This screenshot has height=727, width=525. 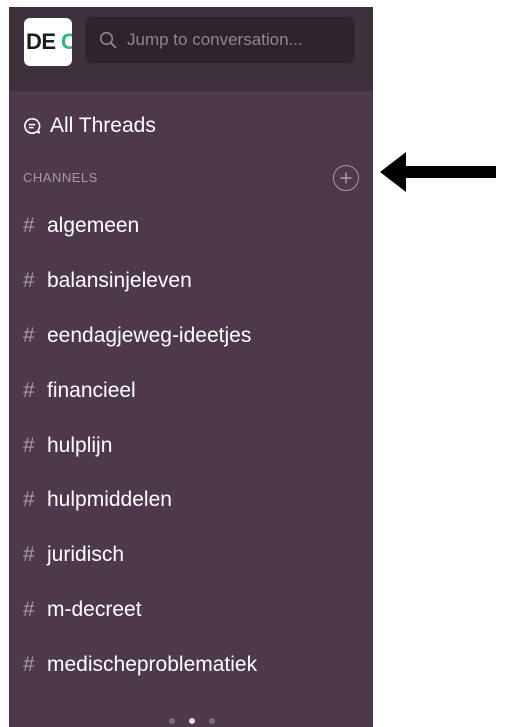 I want to click on channel-item-juridisch: # juridisch, so click(x=193, y=555).